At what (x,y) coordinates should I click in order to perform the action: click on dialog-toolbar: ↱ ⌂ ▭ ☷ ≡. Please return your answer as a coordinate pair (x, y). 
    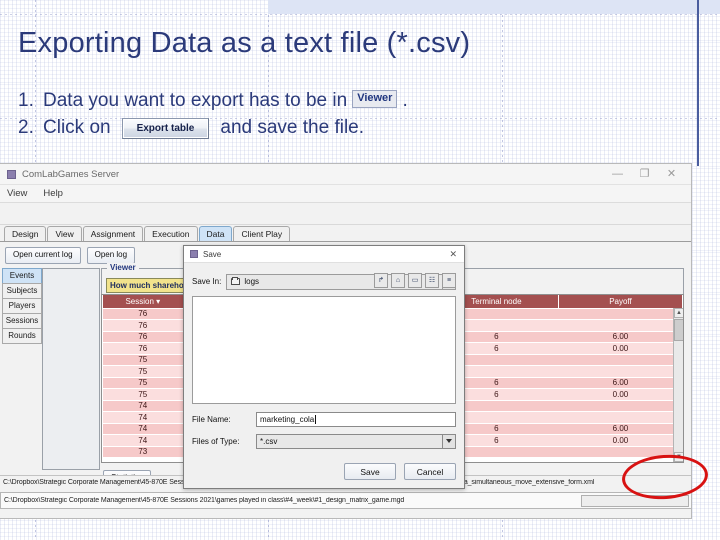
    Looking at the image, I should click on (415, 280).